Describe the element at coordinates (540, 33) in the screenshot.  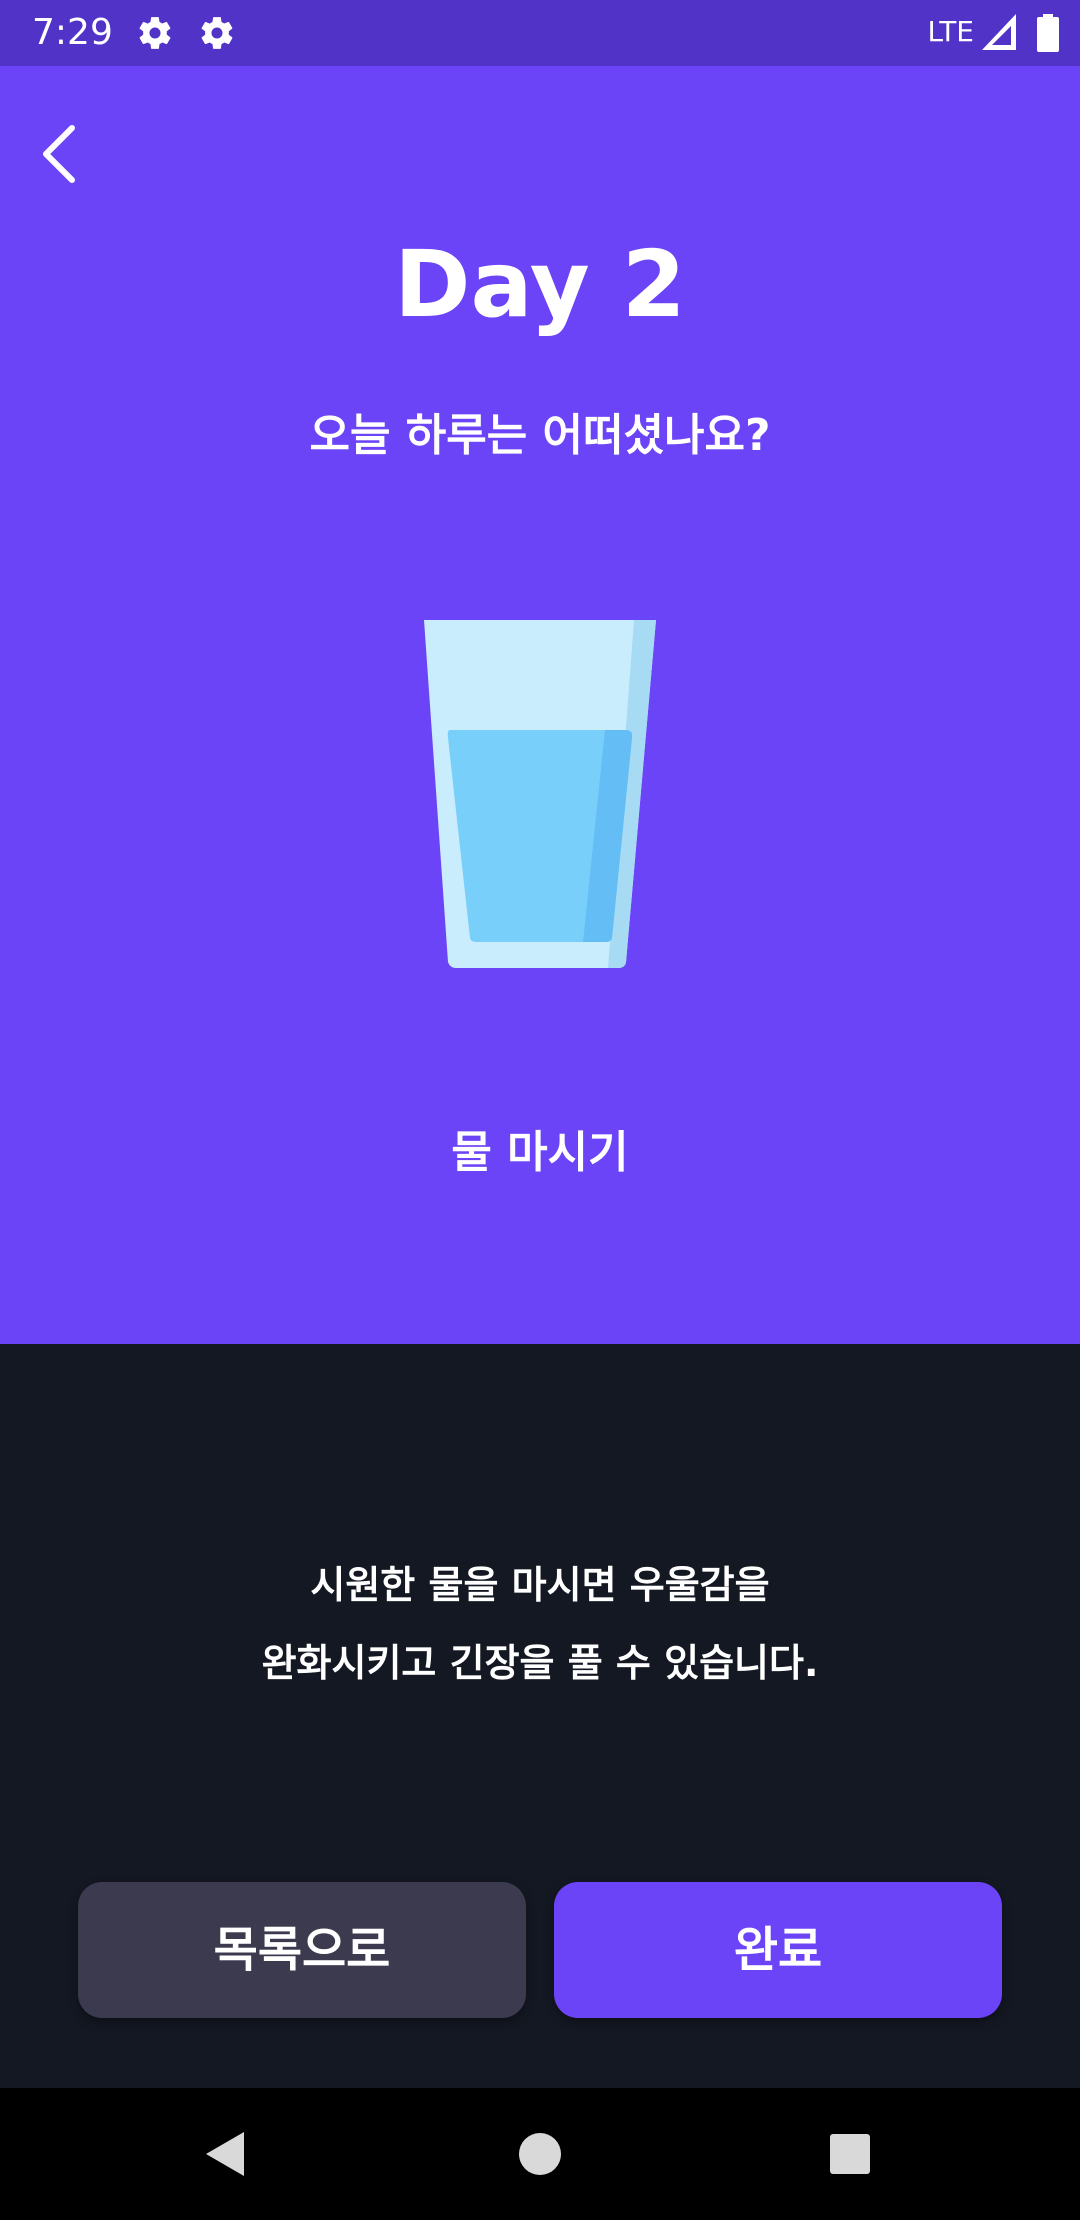
I see `status-bar: 7:29 LTE` at that location.